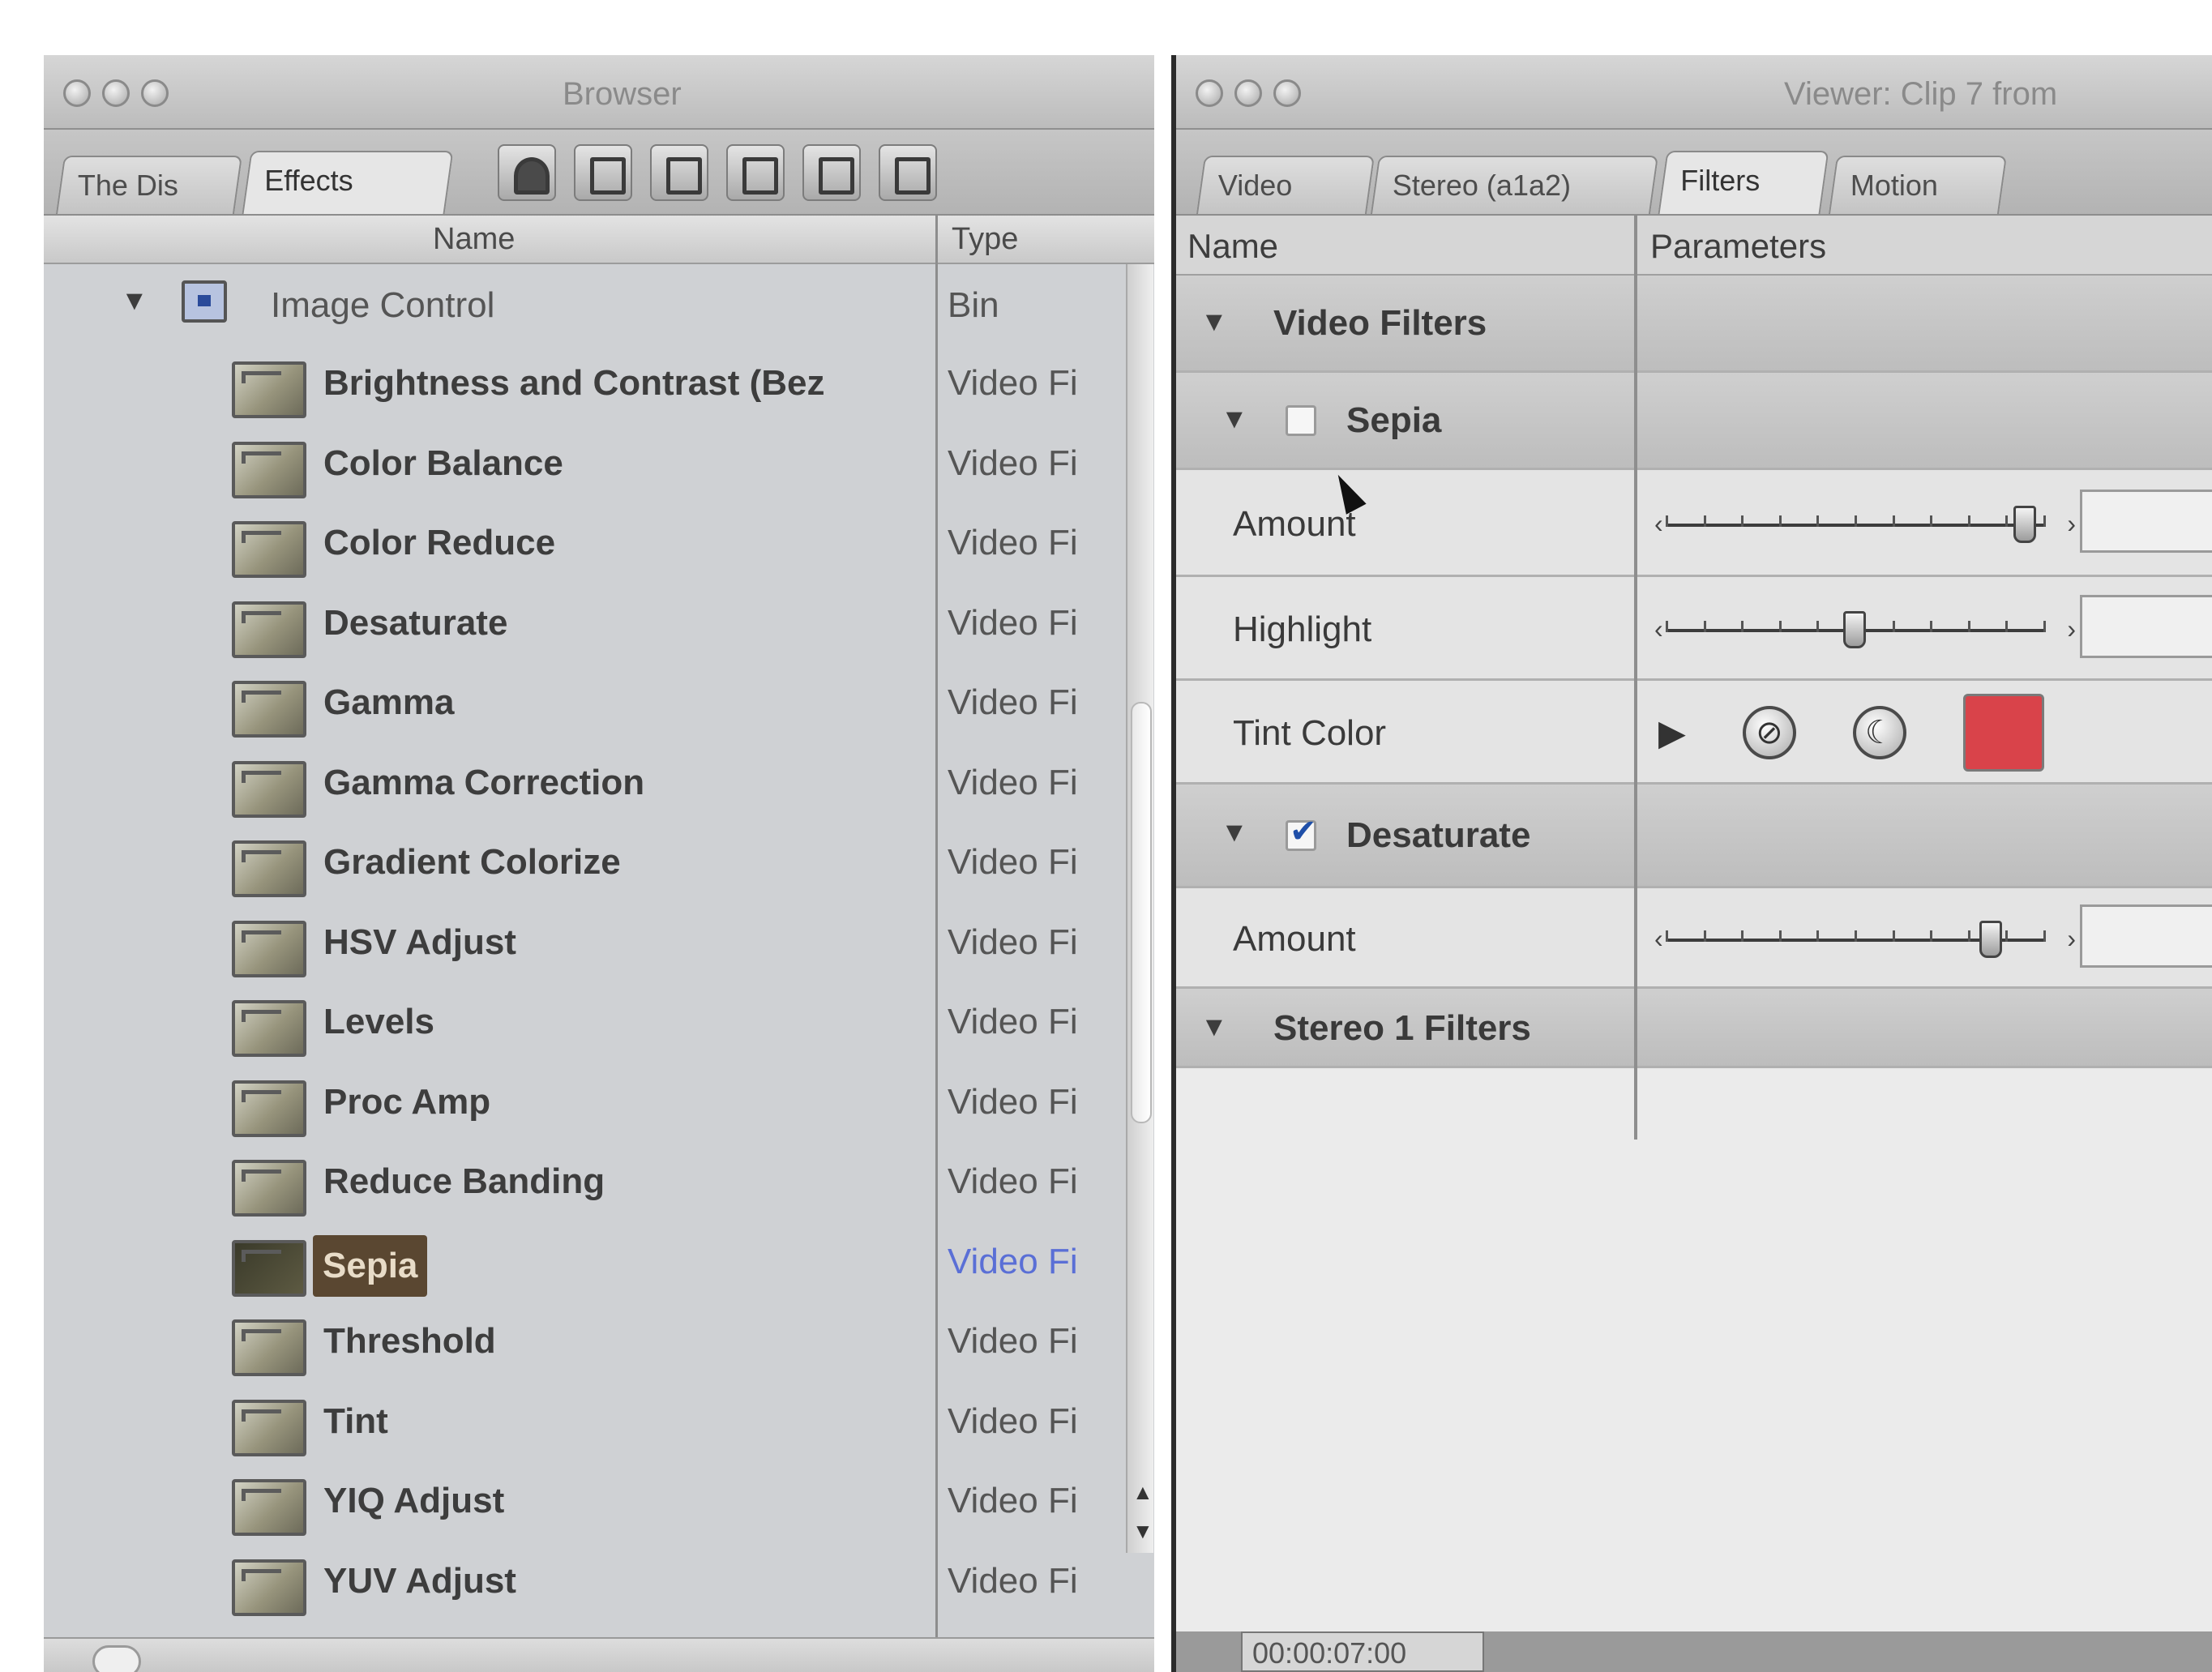  I want to click on effect-name: YIQ Adjust, so click(414, 1500).